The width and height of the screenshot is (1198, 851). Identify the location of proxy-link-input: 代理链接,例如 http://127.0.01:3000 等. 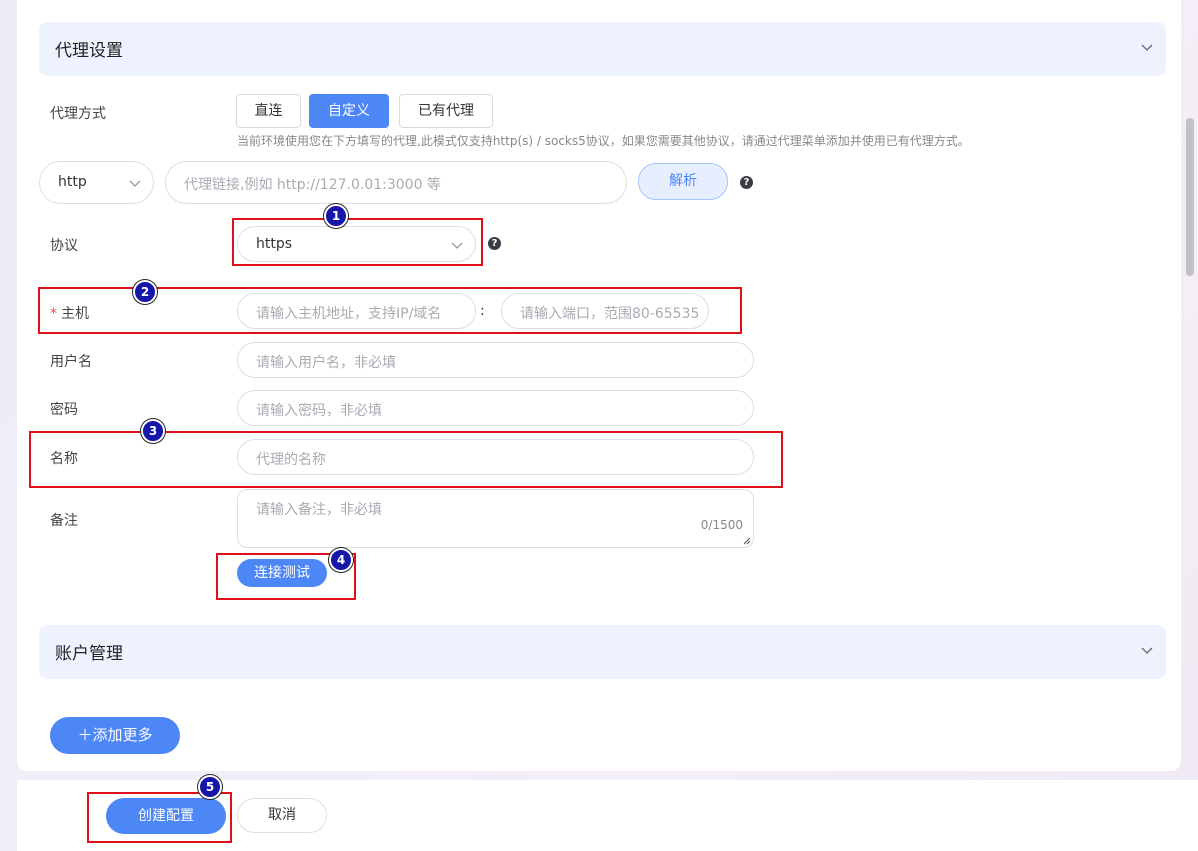
(396, 182).